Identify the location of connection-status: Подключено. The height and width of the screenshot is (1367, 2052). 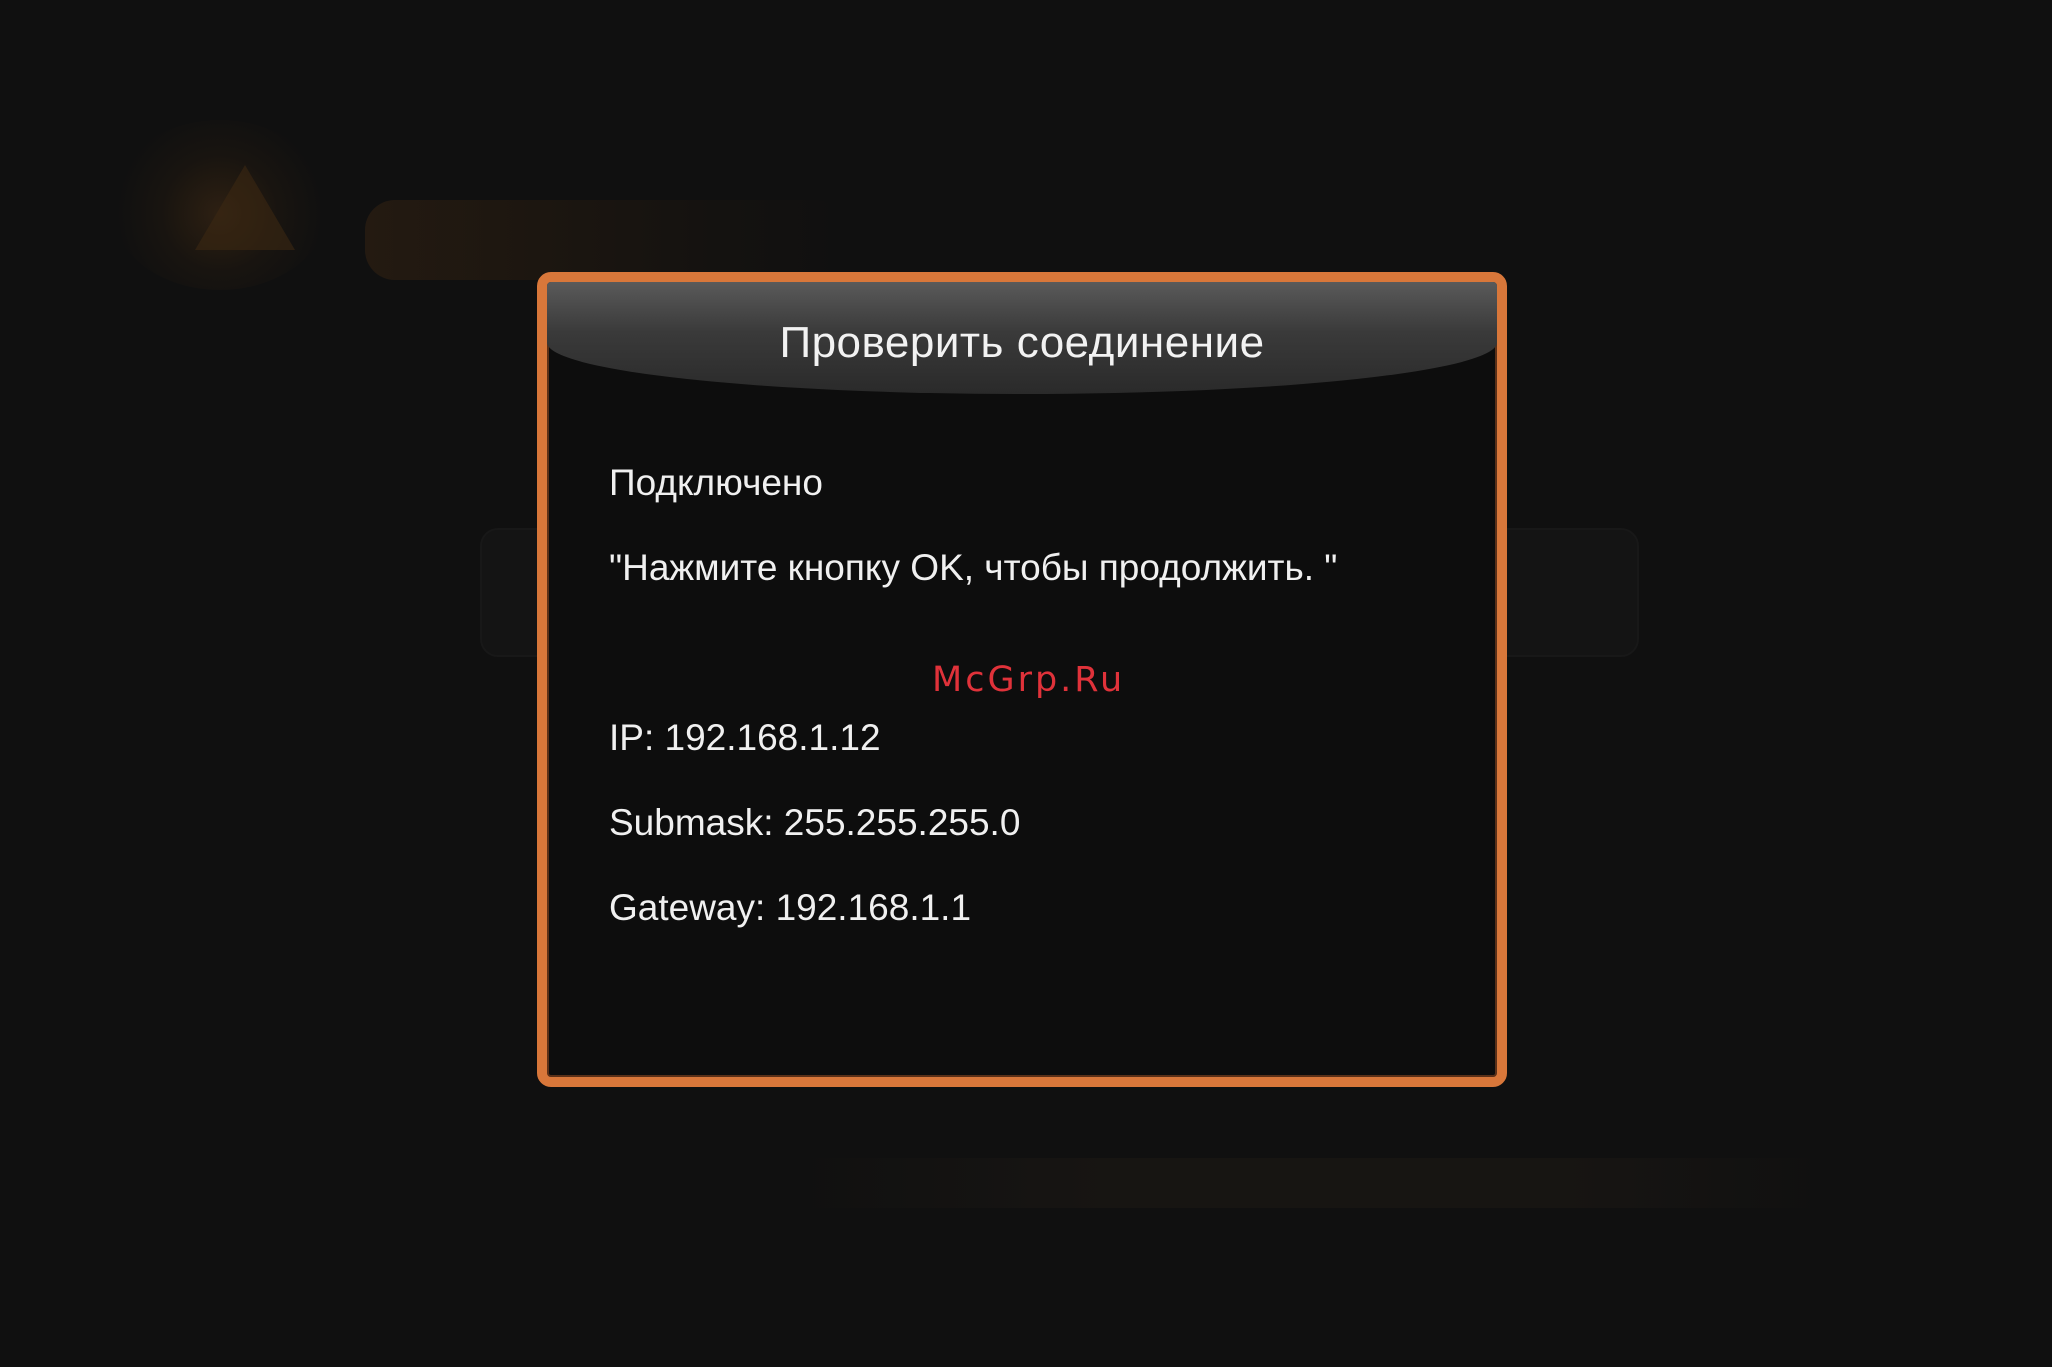
(716, 482).